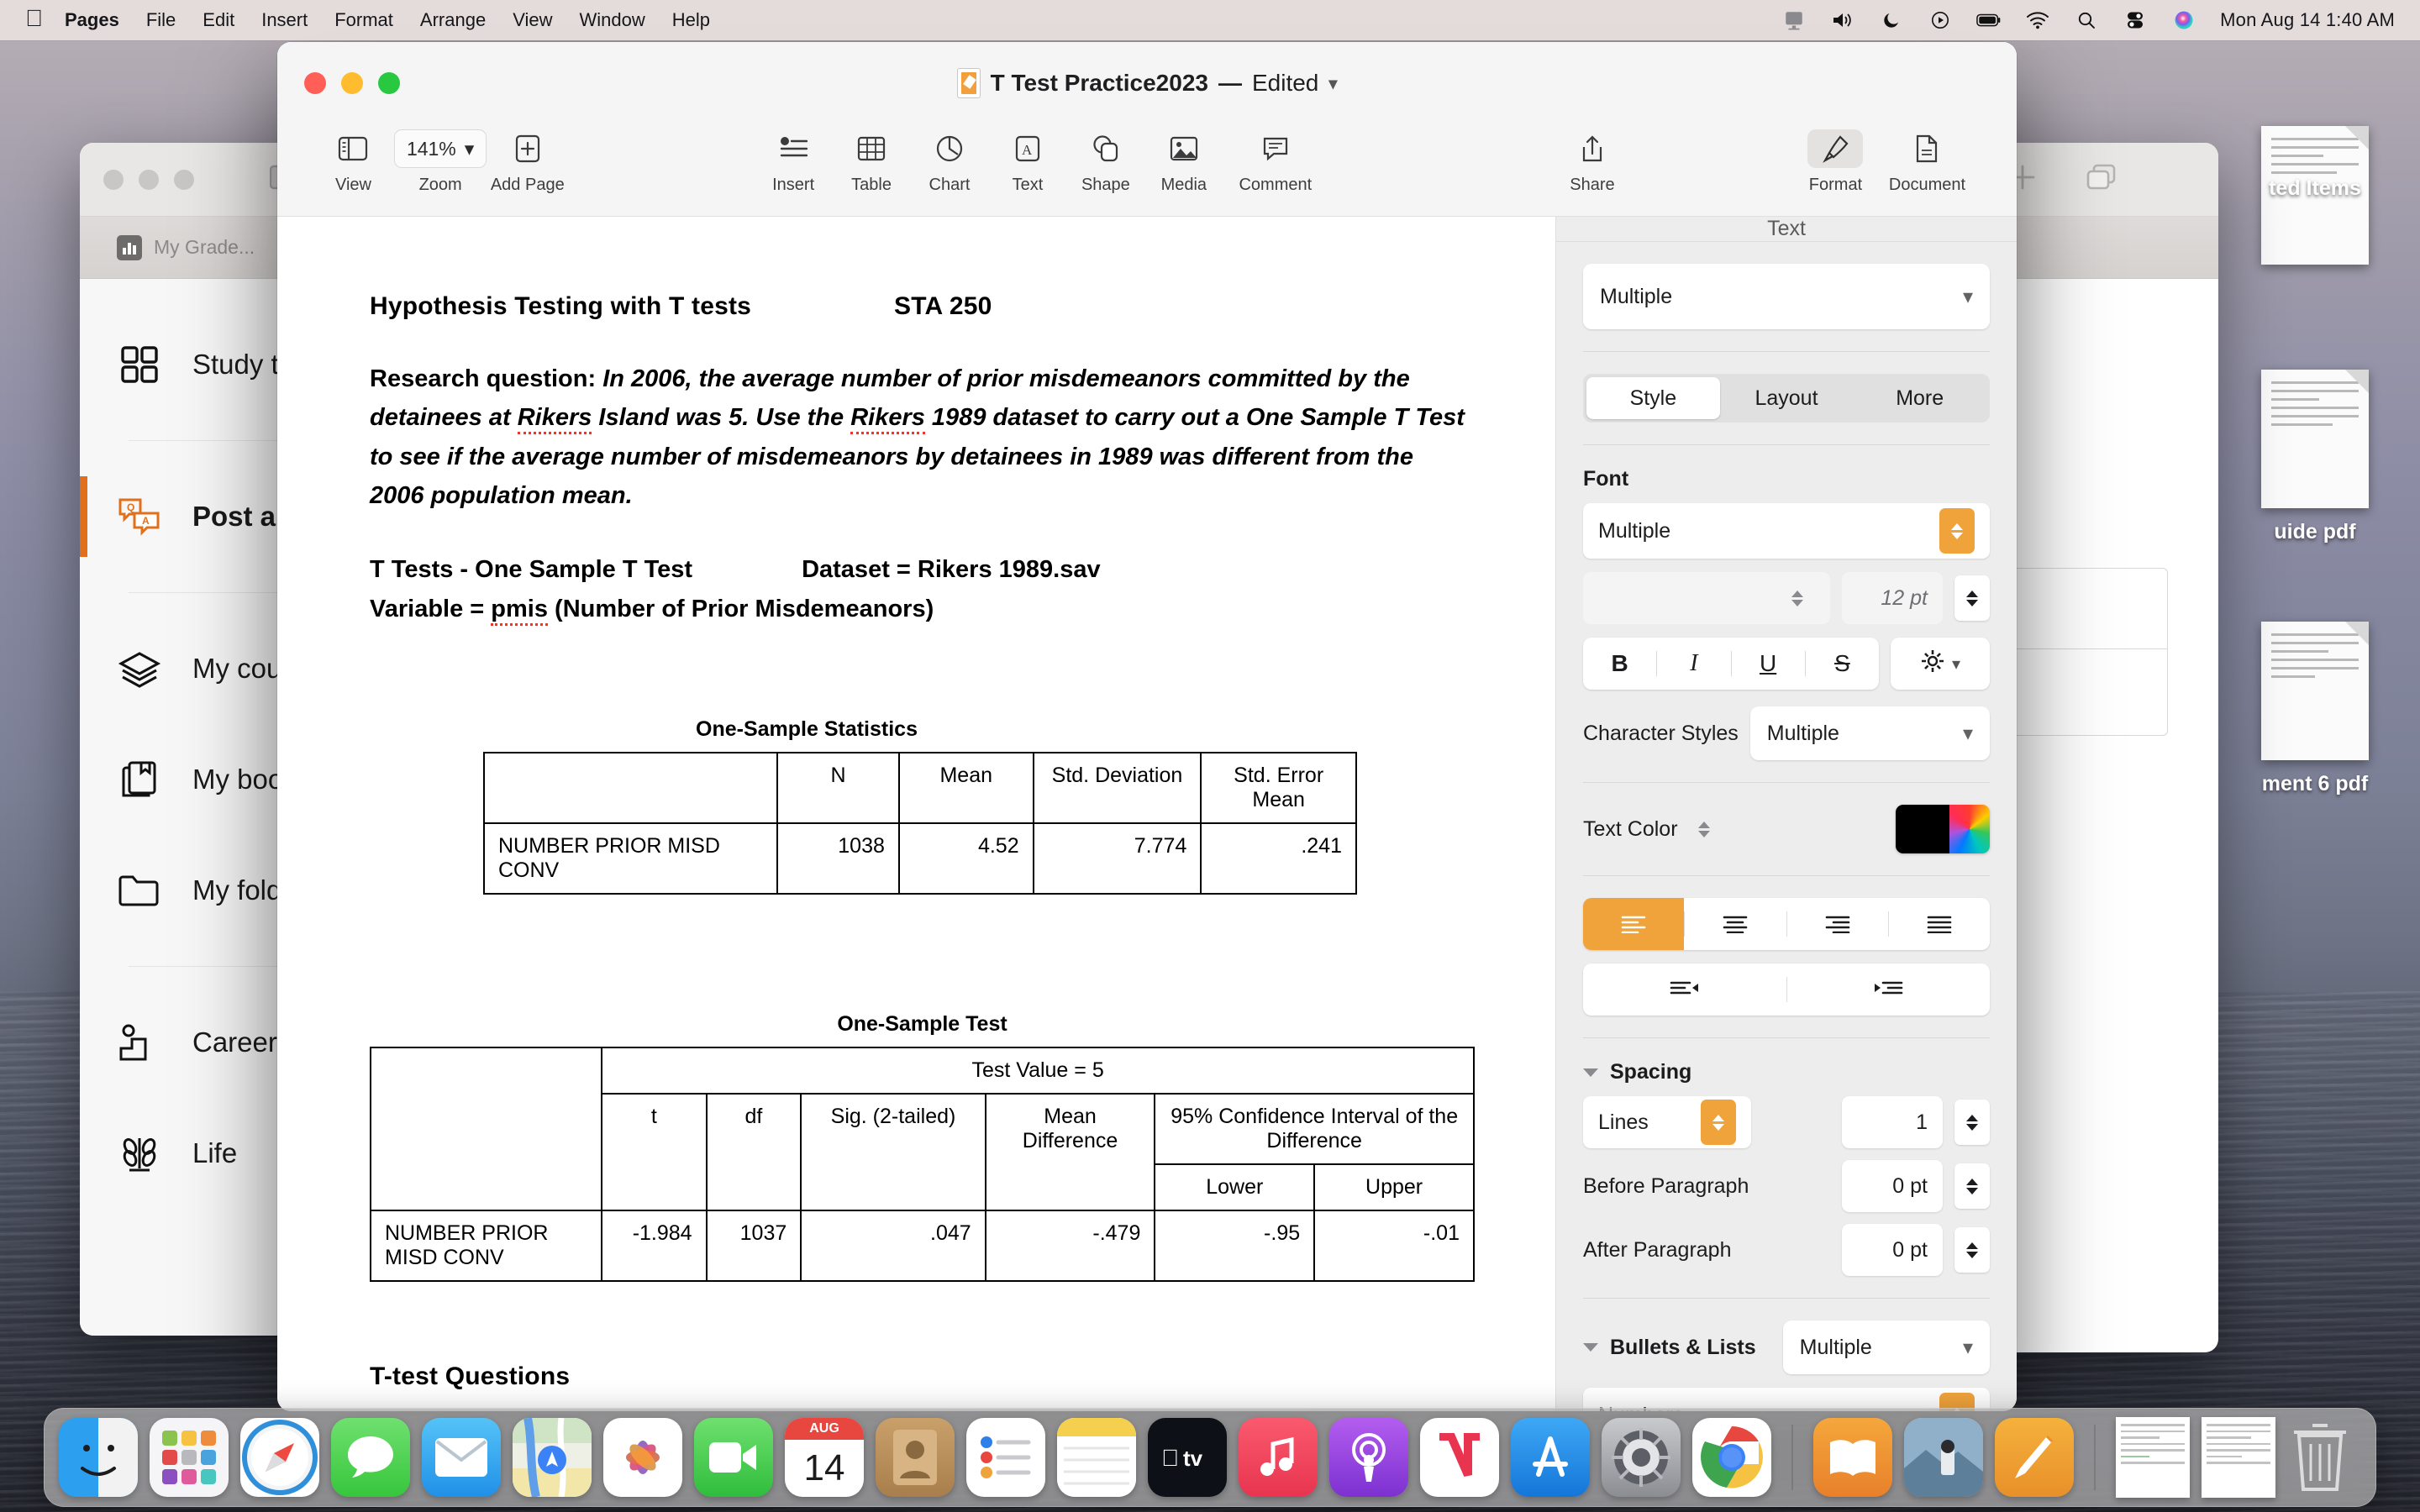 The image size is (2420, 1512). Describe the element at coordinates (1285, 83) in the screenshot. I see `edited-status: Edited` at that location.